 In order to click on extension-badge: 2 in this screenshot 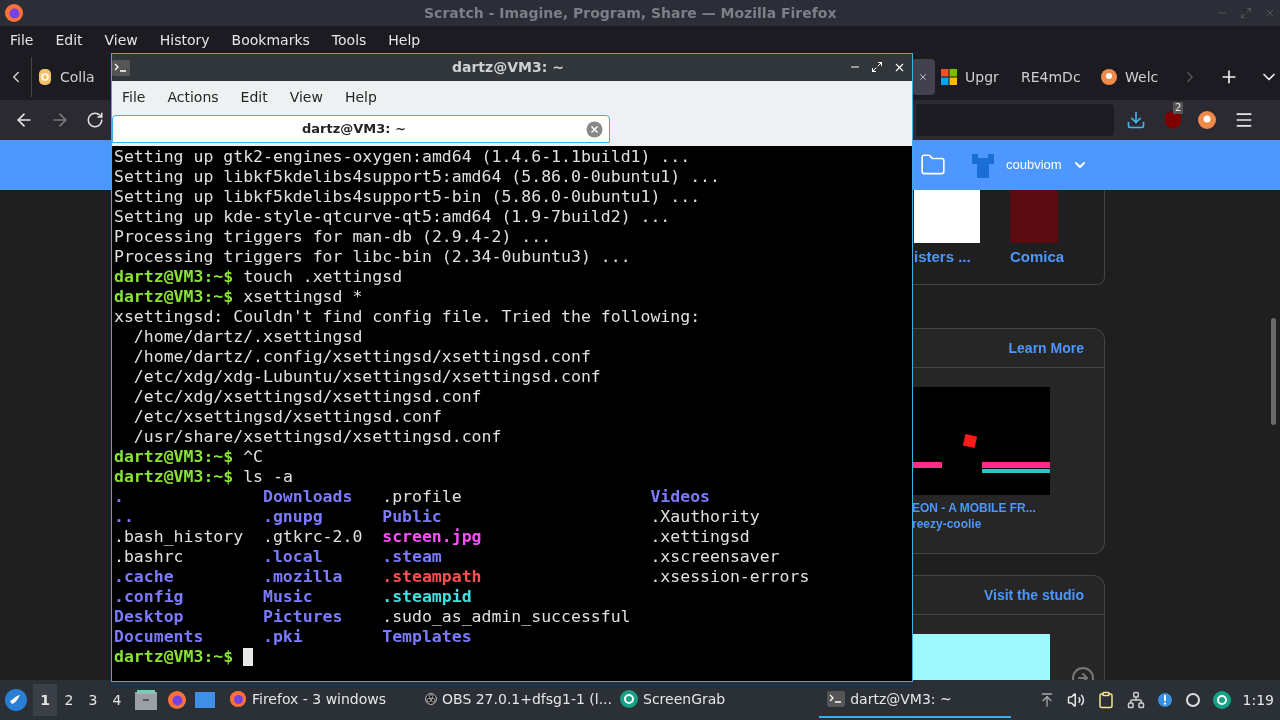, I will do `click(1178, 108)`.